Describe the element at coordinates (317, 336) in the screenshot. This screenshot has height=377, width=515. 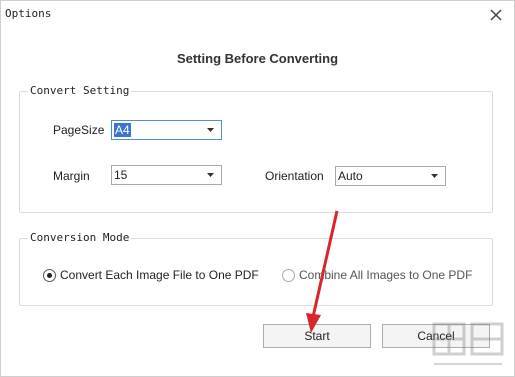
I see `start-button: Start` at that location.